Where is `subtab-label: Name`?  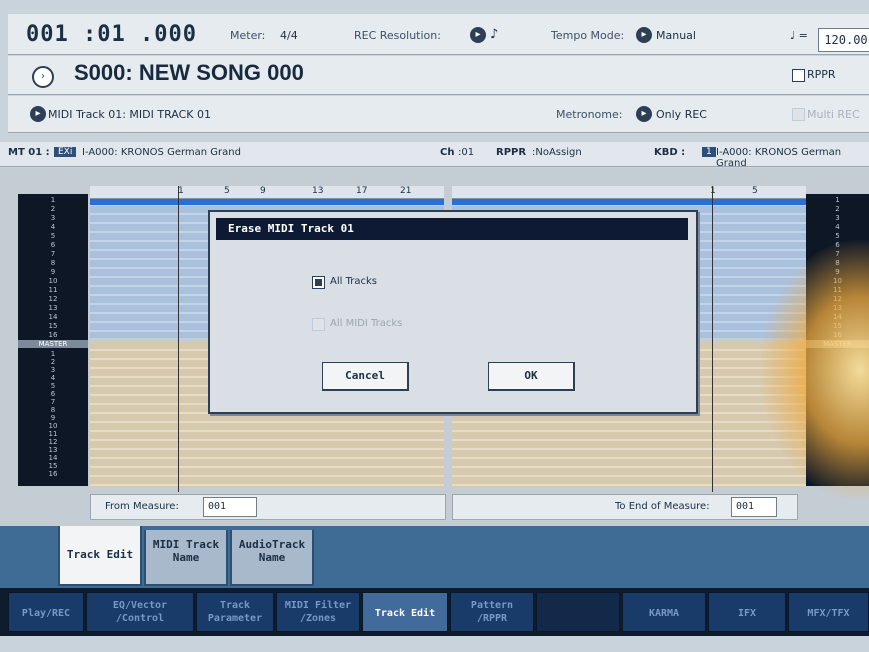
subtab-label: Name is located at coordinates (272, 557).